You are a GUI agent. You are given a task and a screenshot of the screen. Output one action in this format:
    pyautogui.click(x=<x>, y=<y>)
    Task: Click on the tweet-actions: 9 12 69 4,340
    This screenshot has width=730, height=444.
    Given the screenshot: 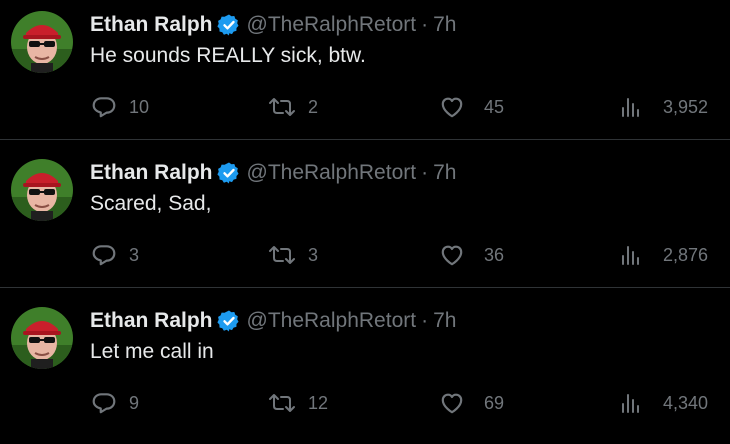 What is the action you would take?
    pyautogui.click(x=365, y=403)
    